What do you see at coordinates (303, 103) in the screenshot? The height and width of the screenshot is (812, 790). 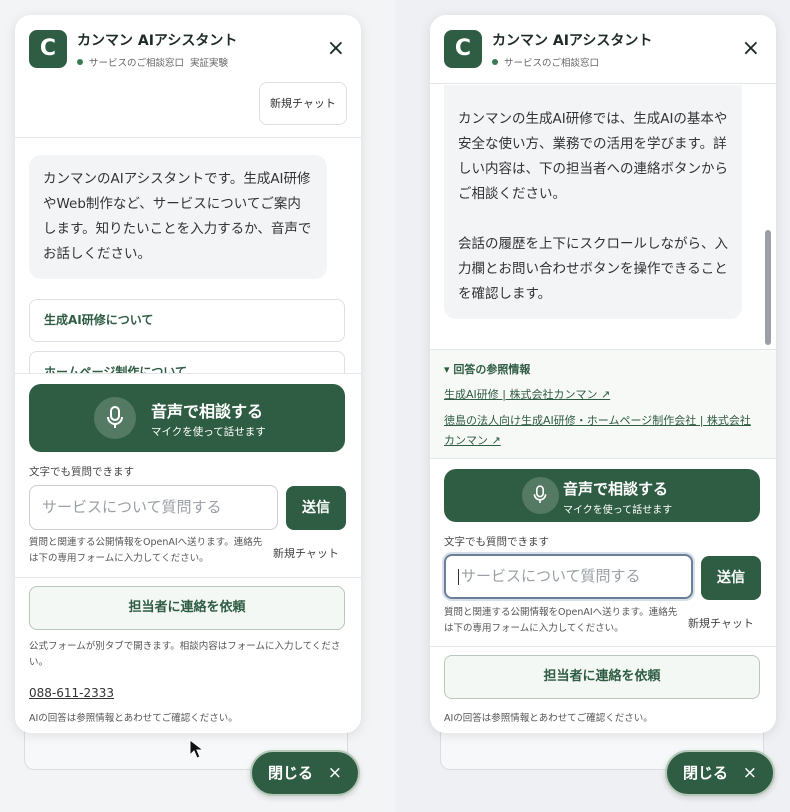 I see `new-chat-button: 新規チャット` at bounding box center [303, 103].